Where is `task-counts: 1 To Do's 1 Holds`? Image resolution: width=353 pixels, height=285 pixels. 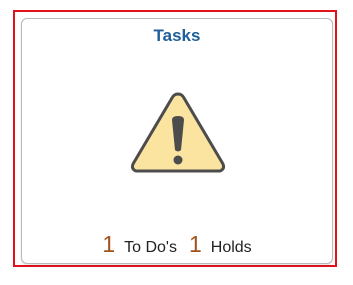 task-counts: 1 To Do's 1 Holds is located at coordinates (177, 244).